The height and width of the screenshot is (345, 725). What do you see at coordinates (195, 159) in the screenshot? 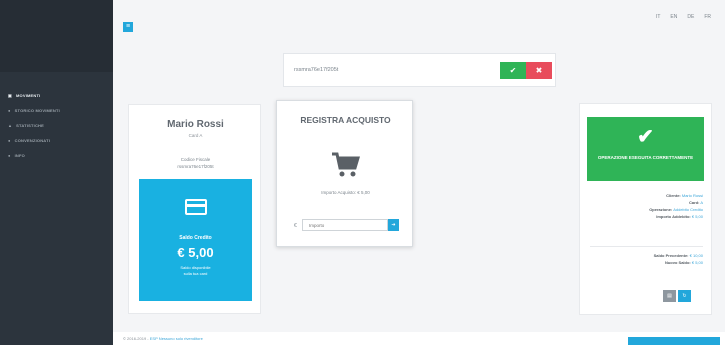
I see `fiscal-code-label: Codice Fiscale` at bounding box center [195, 159].